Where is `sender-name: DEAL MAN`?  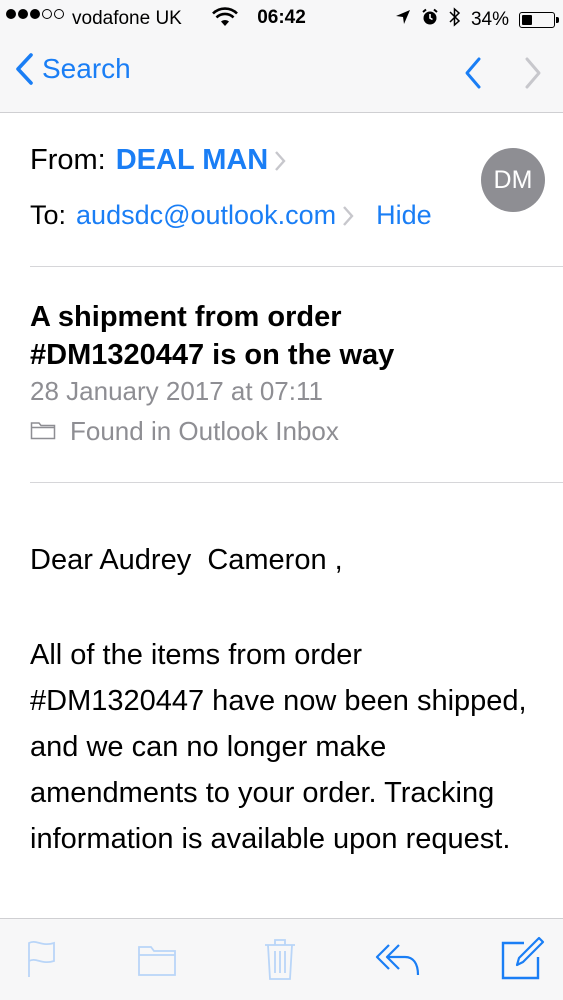
sender-name: DEAL MAN is located at coordinates (192, 160).